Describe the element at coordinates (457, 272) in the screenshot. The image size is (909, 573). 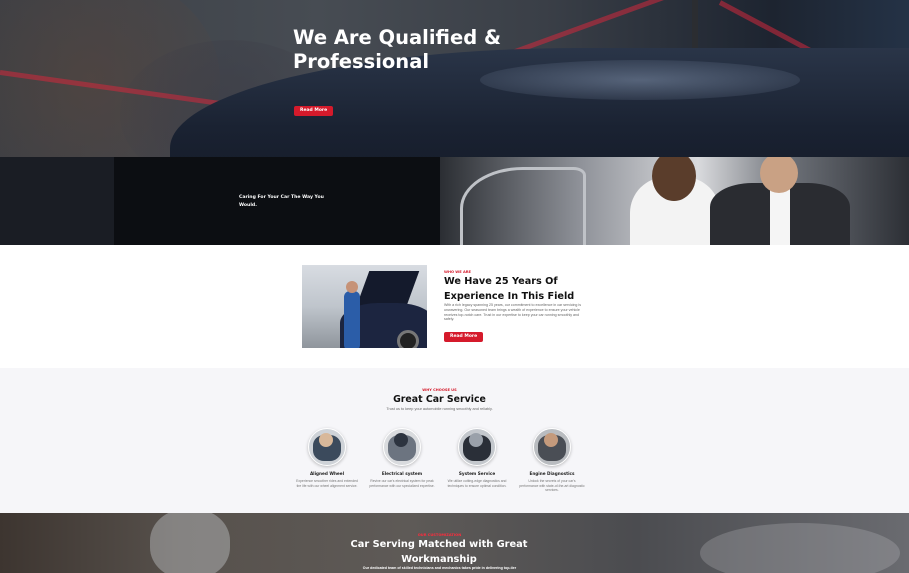
I see `about-eyebrow: WHO WE ARE` at that location.